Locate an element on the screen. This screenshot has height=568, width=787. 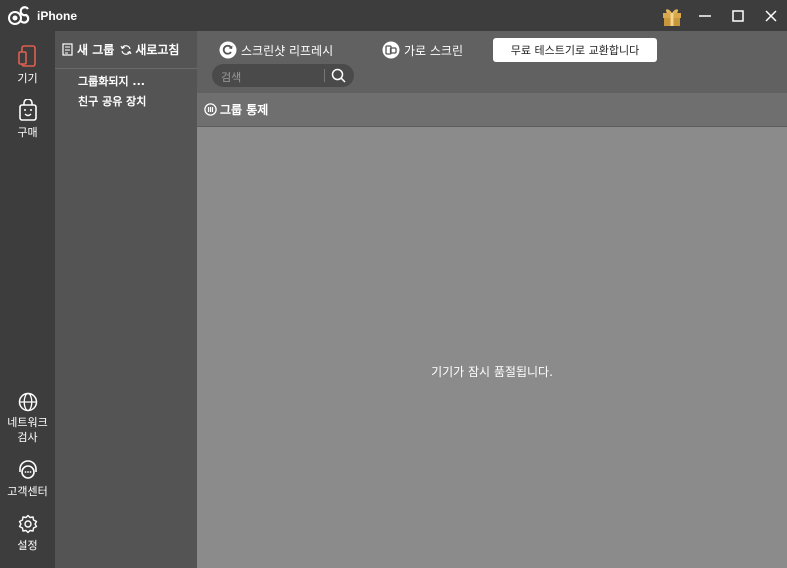
headset-icon is located at coordinates (27, 469).